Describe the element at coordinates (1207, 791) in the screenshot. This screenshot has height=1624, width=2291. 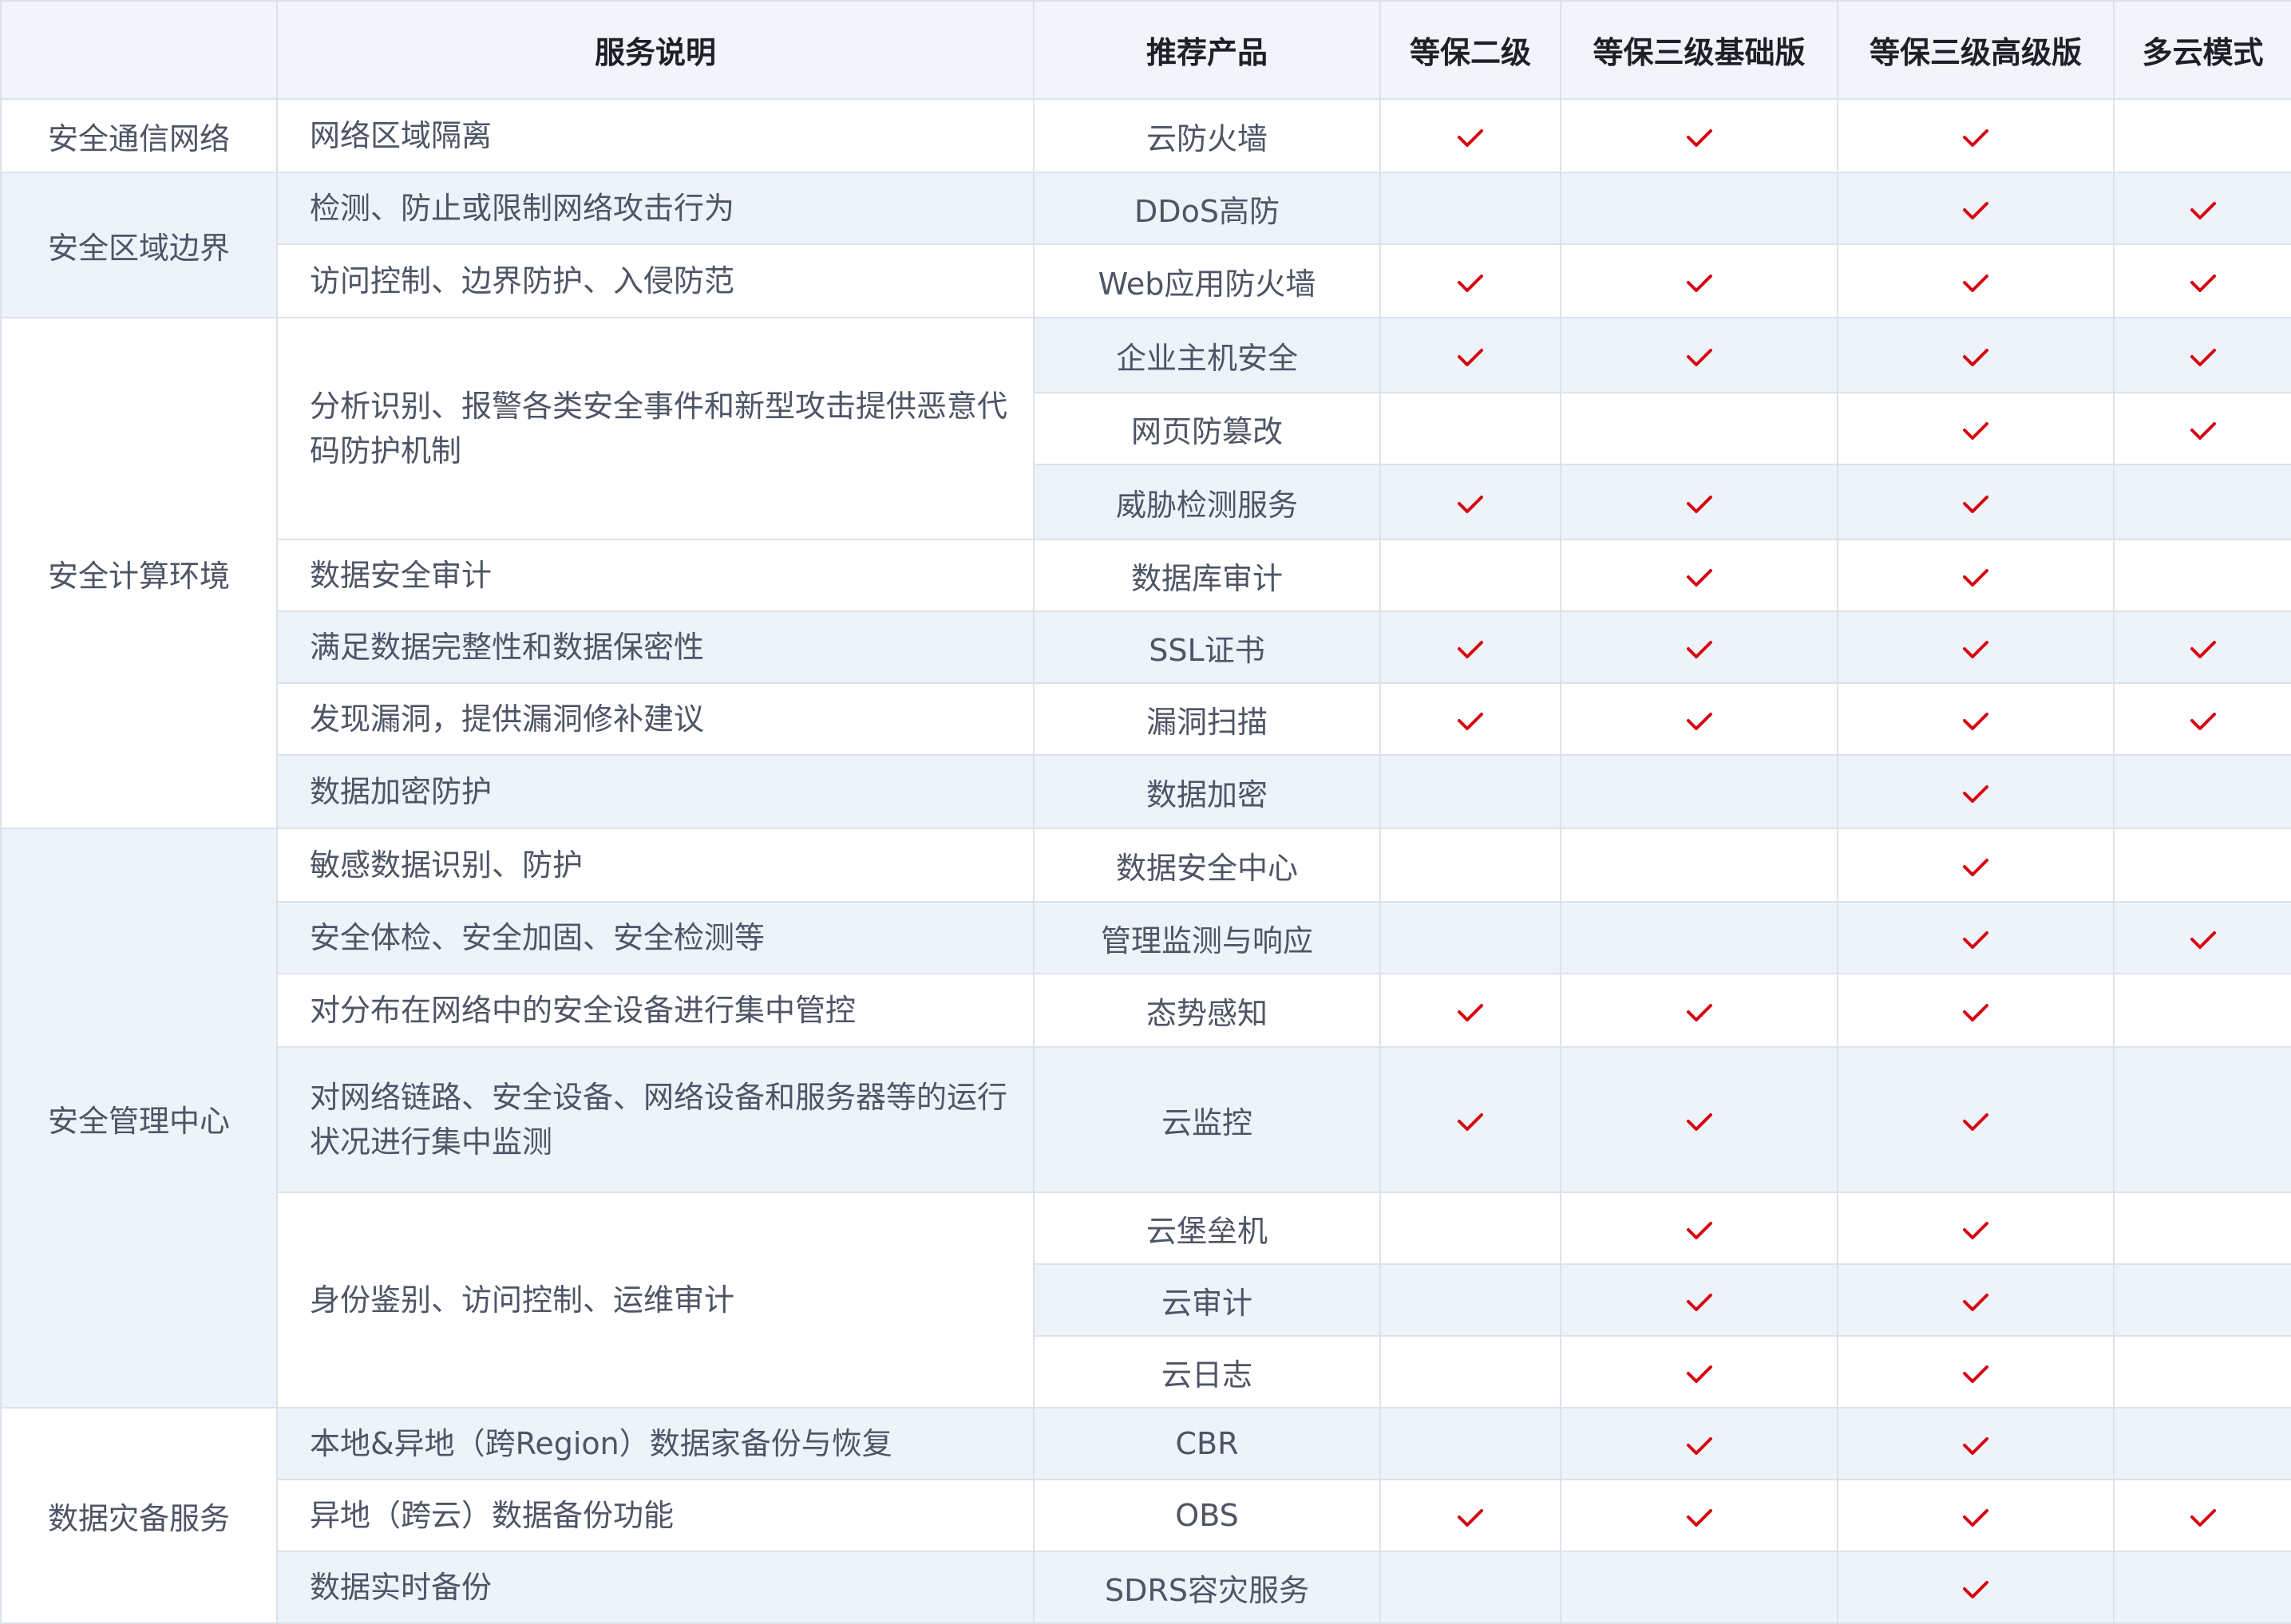
I see `product-cell: 数据加密` at that location.